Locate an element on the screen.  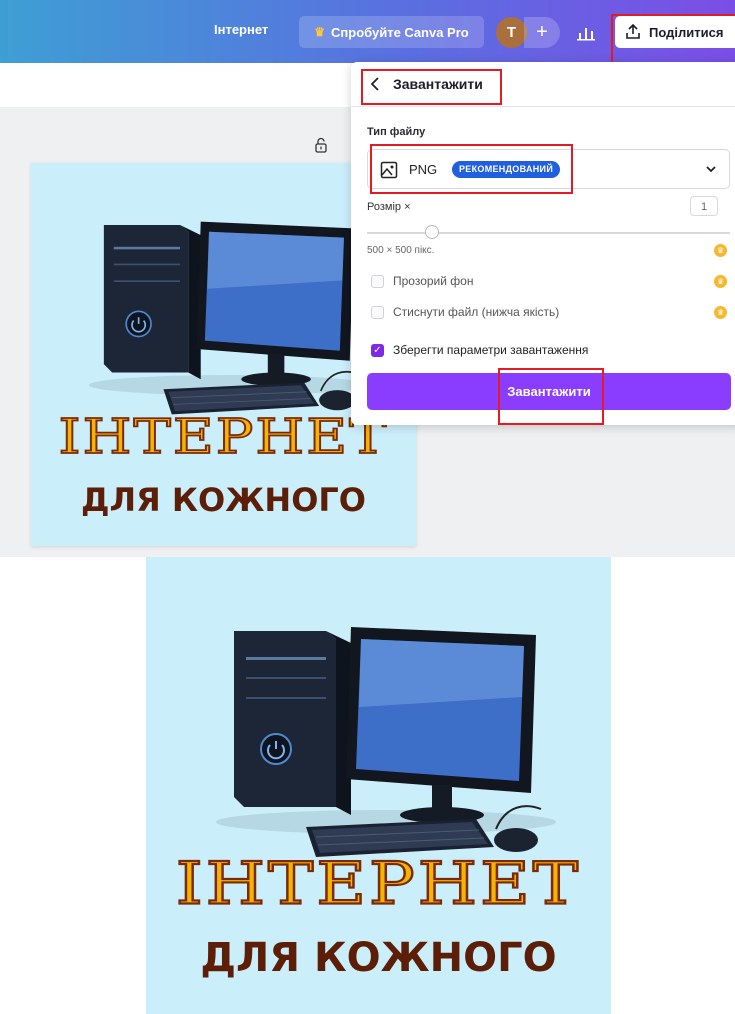
design-preview-headline: ІНТЕРНЕТ is located at coordinates (378, 884).